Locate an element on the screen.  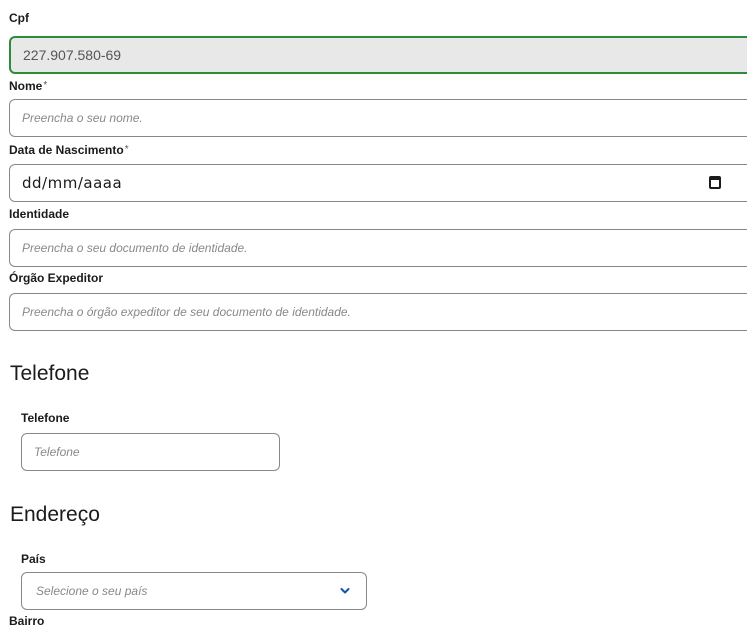
telefone-placeholder: Telefone is located at coordinates (57, 452).